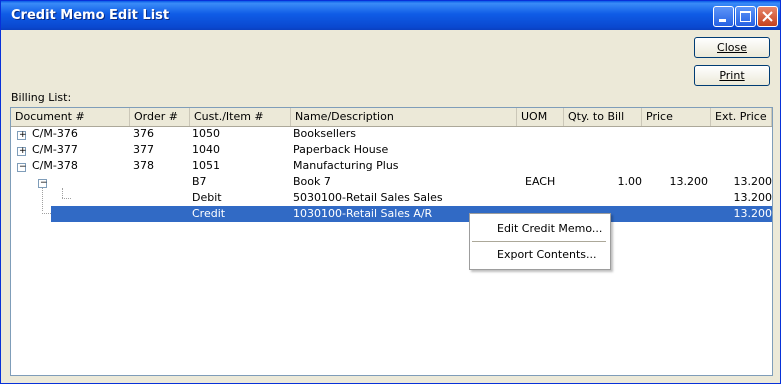  Describe the element at coordinates (206, 149) in the screenshot. I see `customer-number: 1040` at that location.